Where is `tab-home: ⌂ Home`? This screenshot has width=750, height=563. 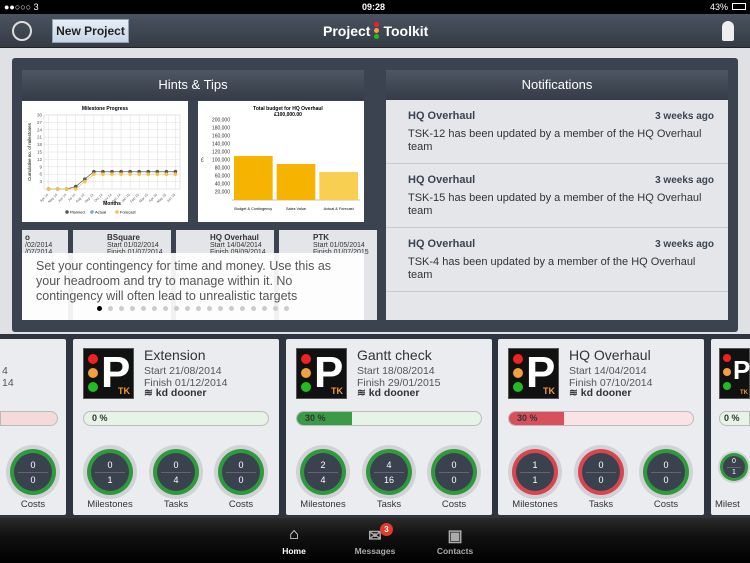 tab-home: ⌂ Home is located at coordinates (294, 541).